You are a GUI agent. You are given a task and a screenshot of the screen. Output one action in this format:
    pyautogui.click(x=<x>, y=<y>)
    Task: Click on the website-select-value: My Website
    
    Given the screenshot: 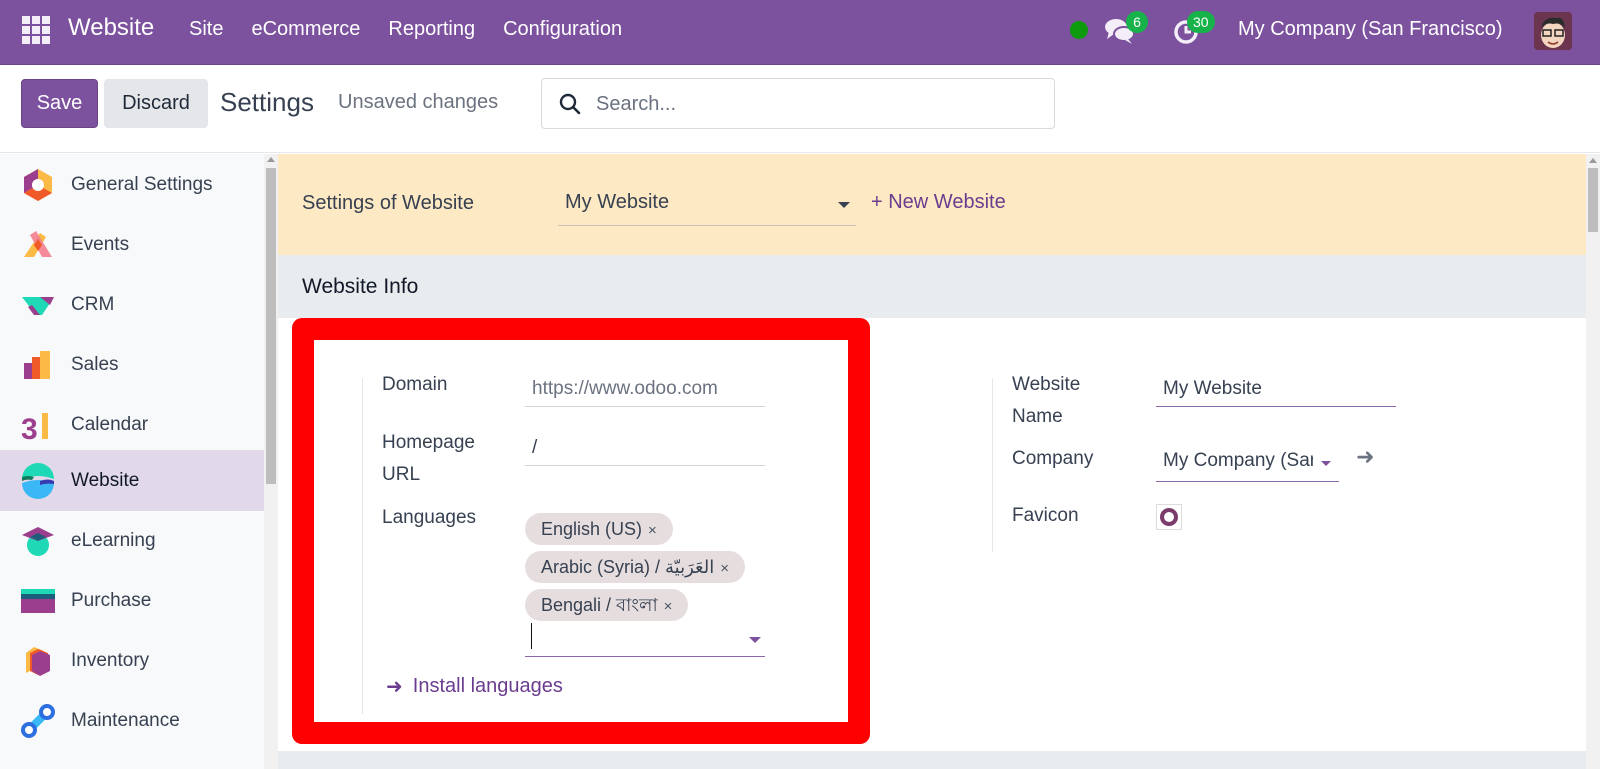 What is the action you would take?
    pyautogui.click(x=617, y=202)
    